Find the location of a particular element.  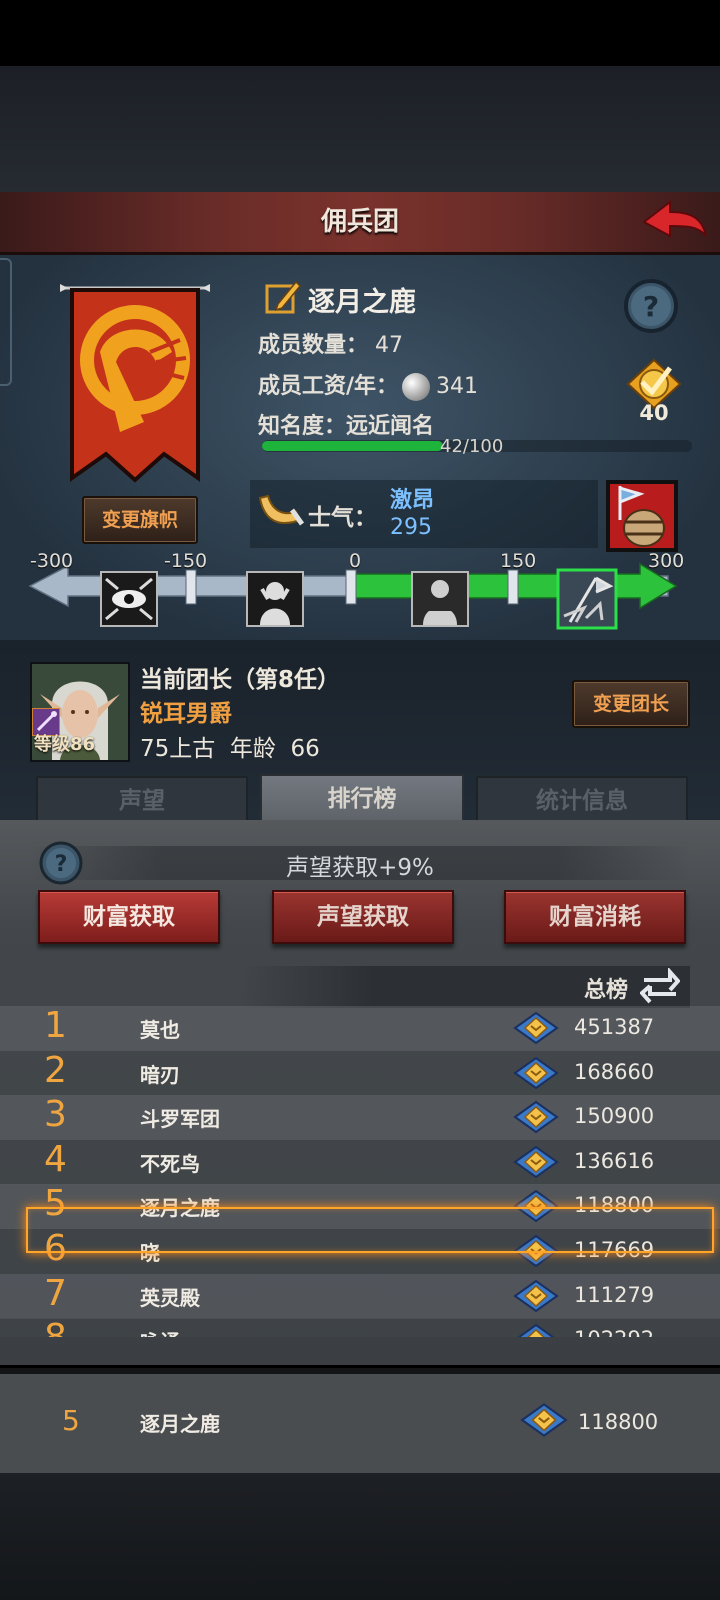

scale-tick-label: -300 is located at coordinates (52, 561).